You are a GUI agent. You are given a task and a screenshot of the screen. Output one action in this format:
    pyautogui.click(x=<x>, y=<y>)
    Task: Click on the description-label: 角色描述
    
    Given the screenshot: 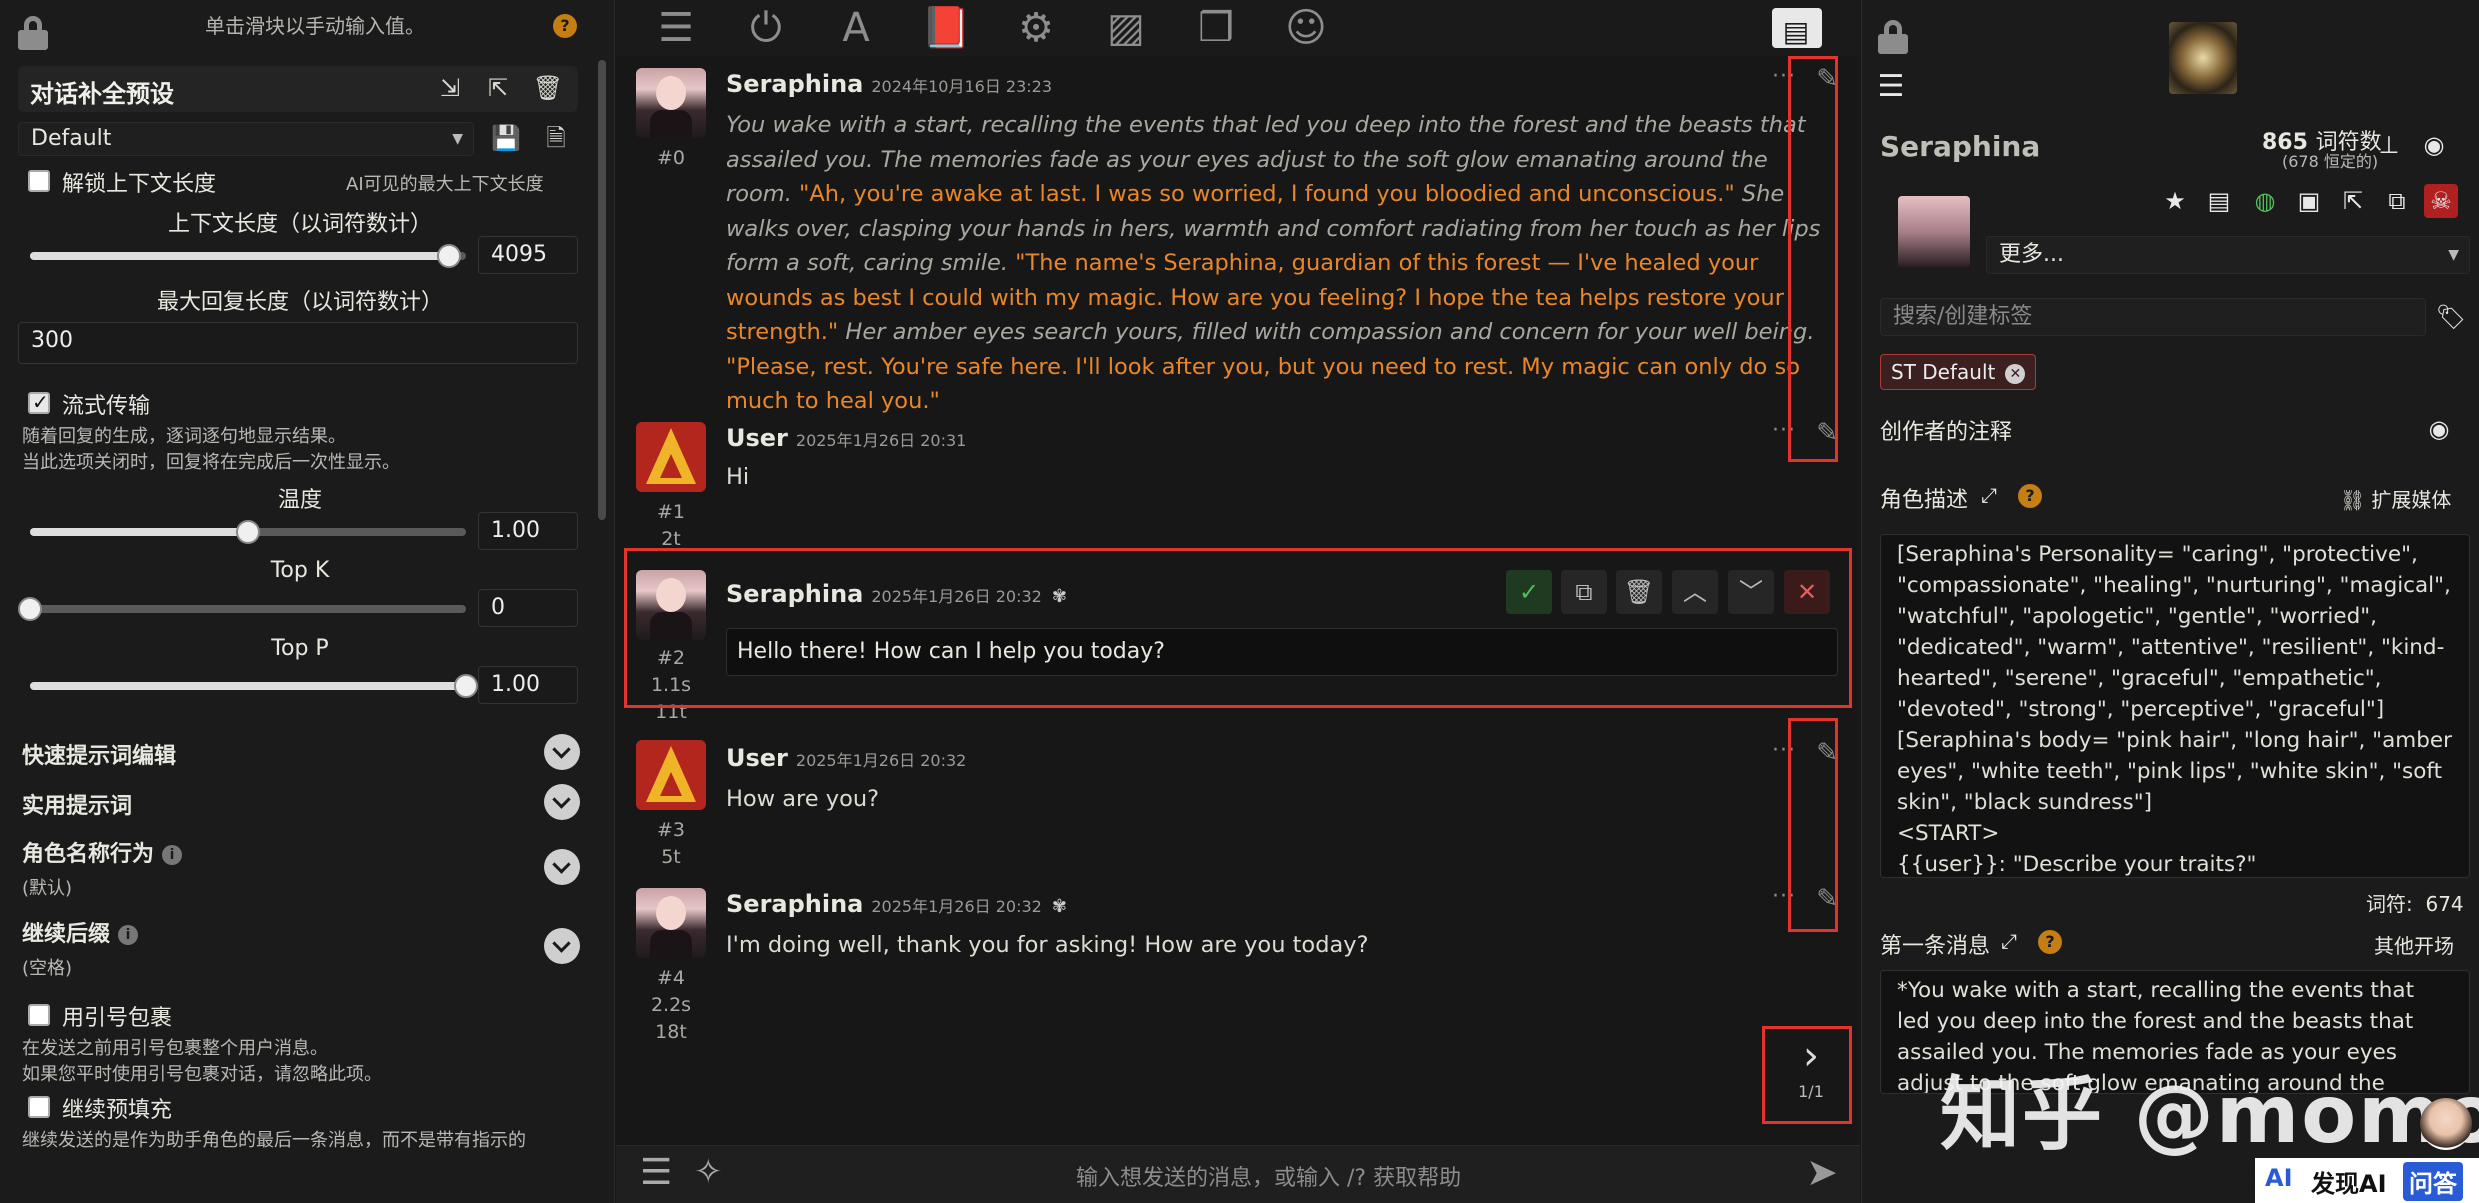 What is the action you would take?
    pyautogui.click(x=1924, y=500)
    